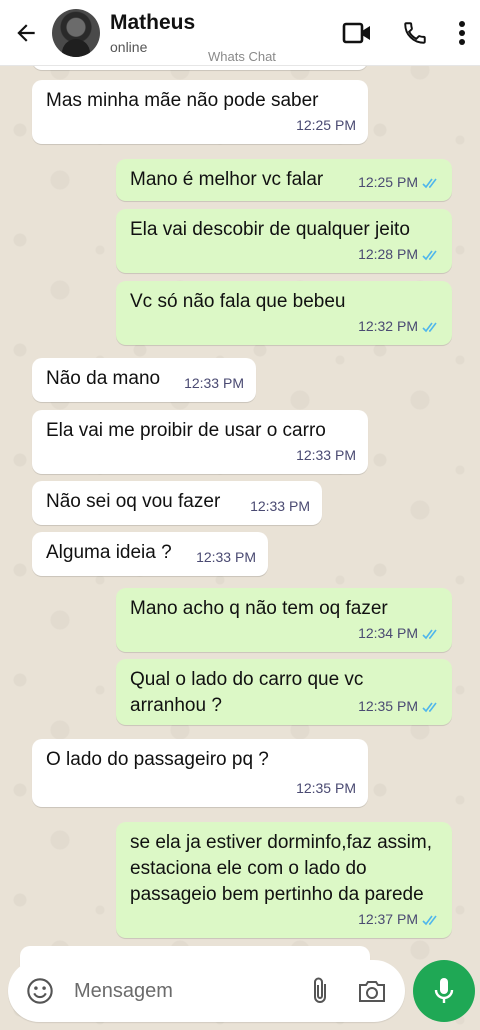  I want to click on message-composer: Mensagem, so click(206, 991).